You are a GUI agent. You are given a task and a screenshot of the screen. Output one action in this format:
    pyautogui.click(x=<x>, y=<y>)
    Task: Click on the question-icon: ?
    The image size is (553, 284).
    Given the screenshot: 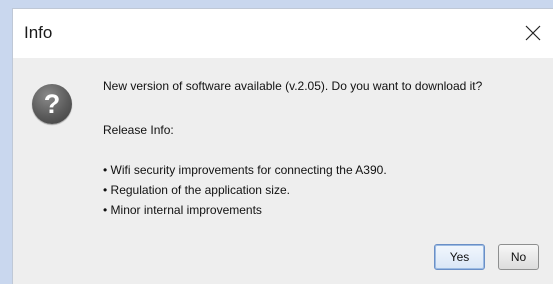 What is the action you would take?
    pyautogui.click(x=52, y=104)
    